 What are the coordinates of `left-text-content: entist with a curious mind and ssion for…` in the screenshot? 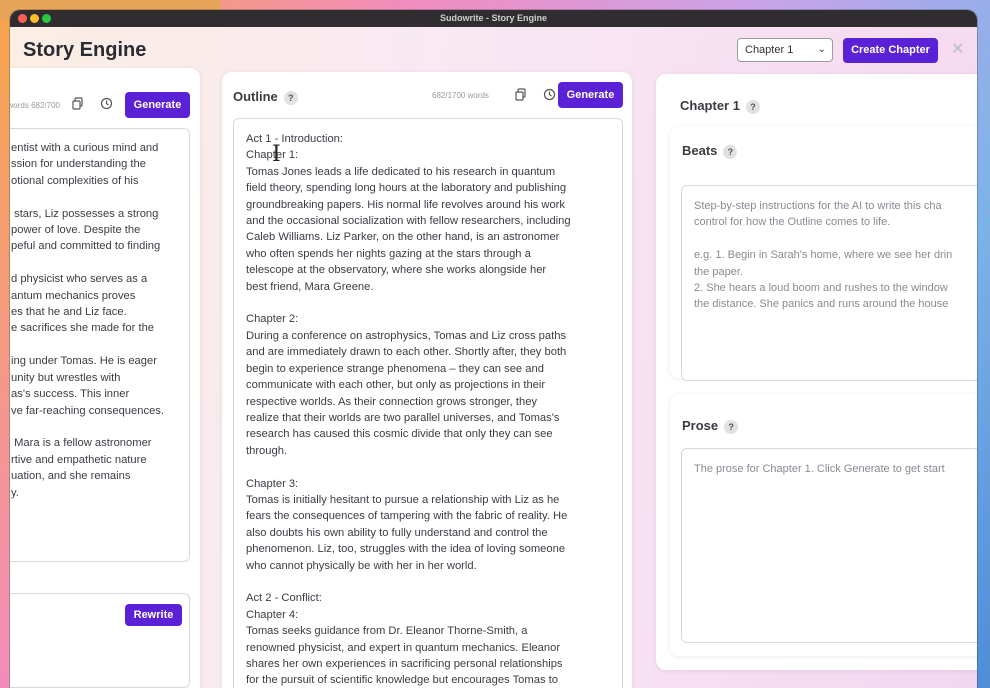 It's located at (87, 320).